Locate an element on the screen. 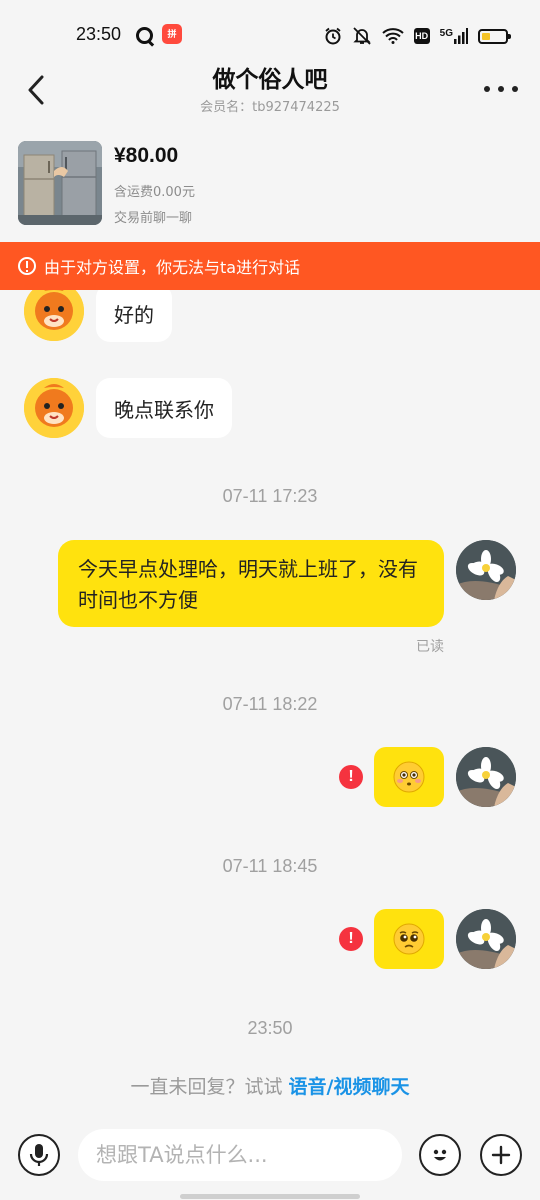 The height and width of the screenshot is (1200, 540). status-time: 23:50 is located at coordinates (99, 34).